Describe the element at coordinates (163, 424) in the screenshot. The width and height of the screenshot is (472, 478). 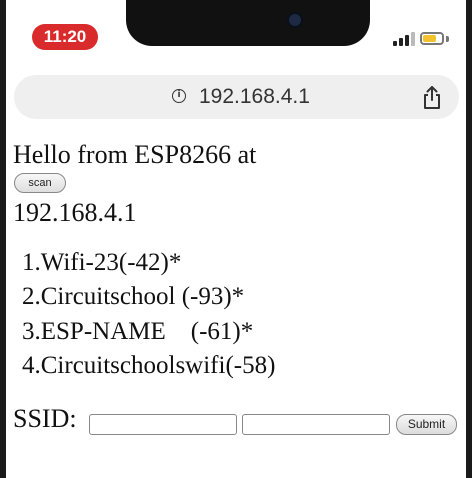
I see `ssid-input` at that location.